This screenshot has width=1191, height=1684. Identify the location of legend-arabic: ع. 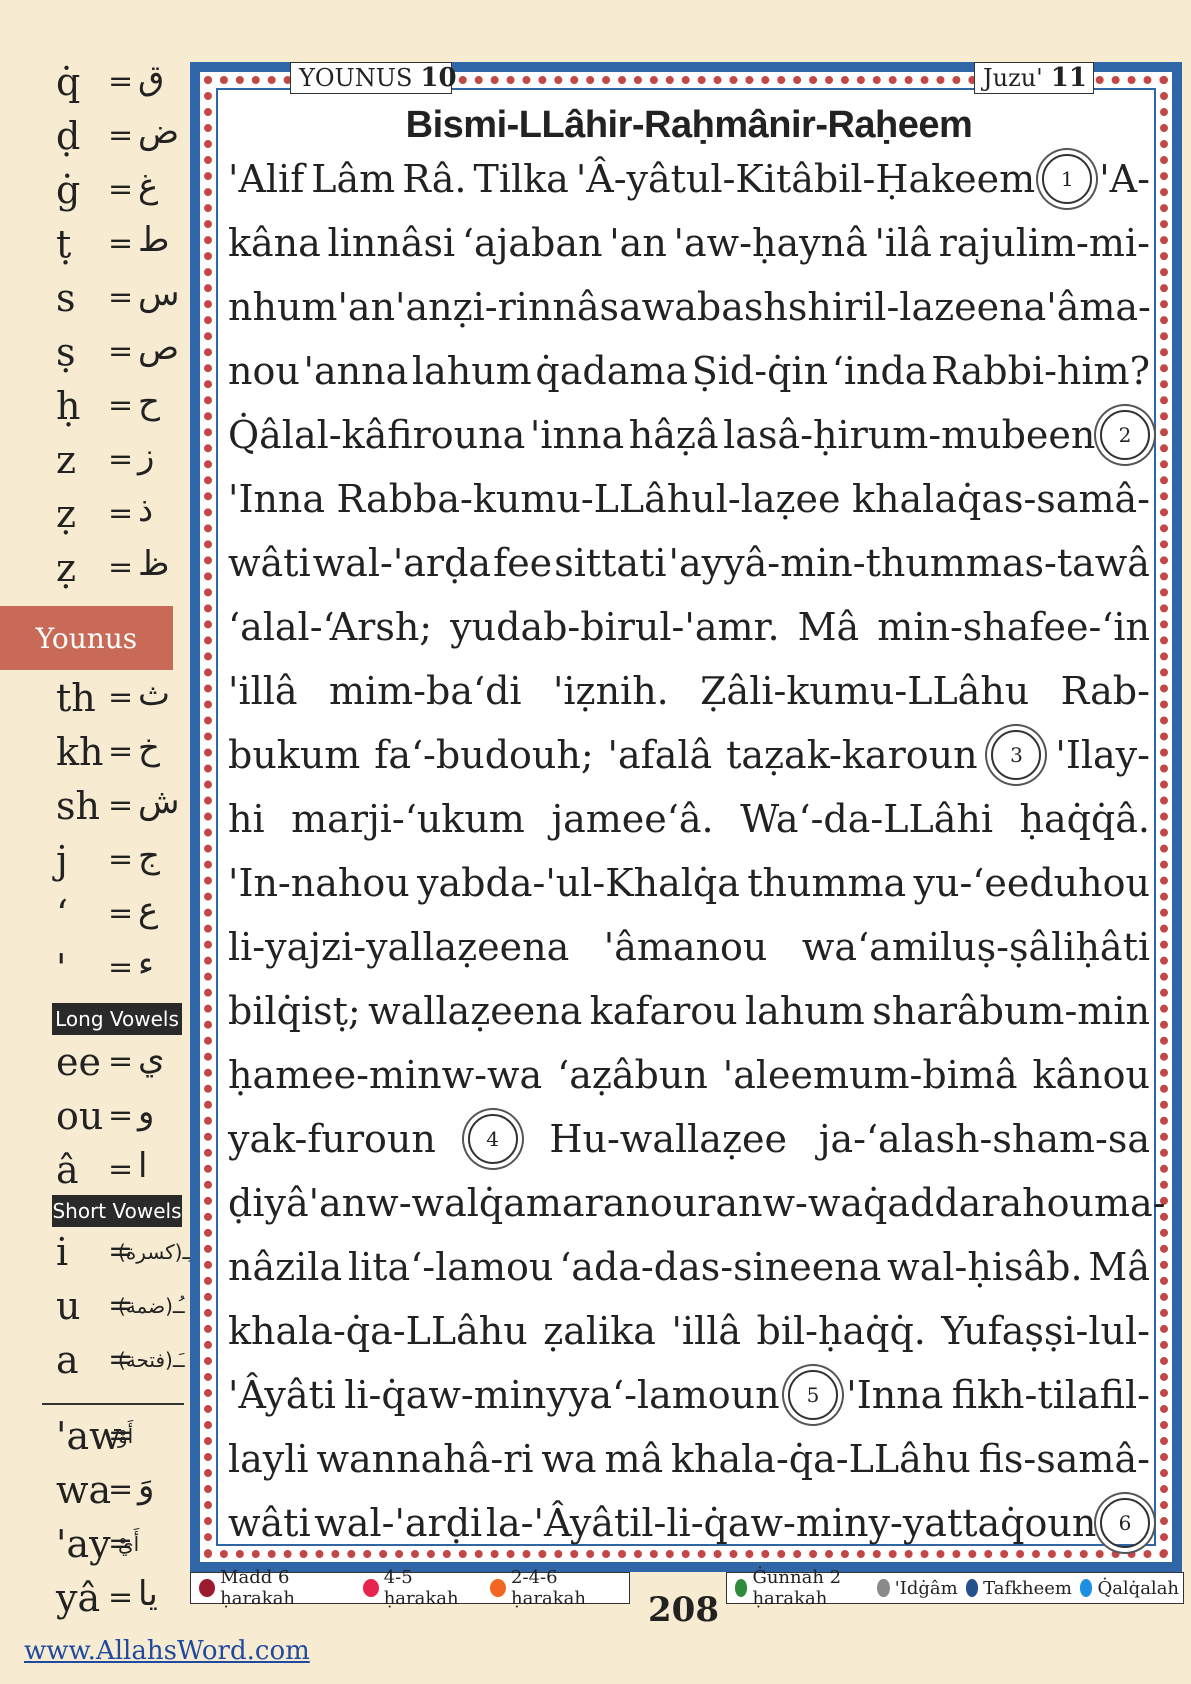
(148, 910).